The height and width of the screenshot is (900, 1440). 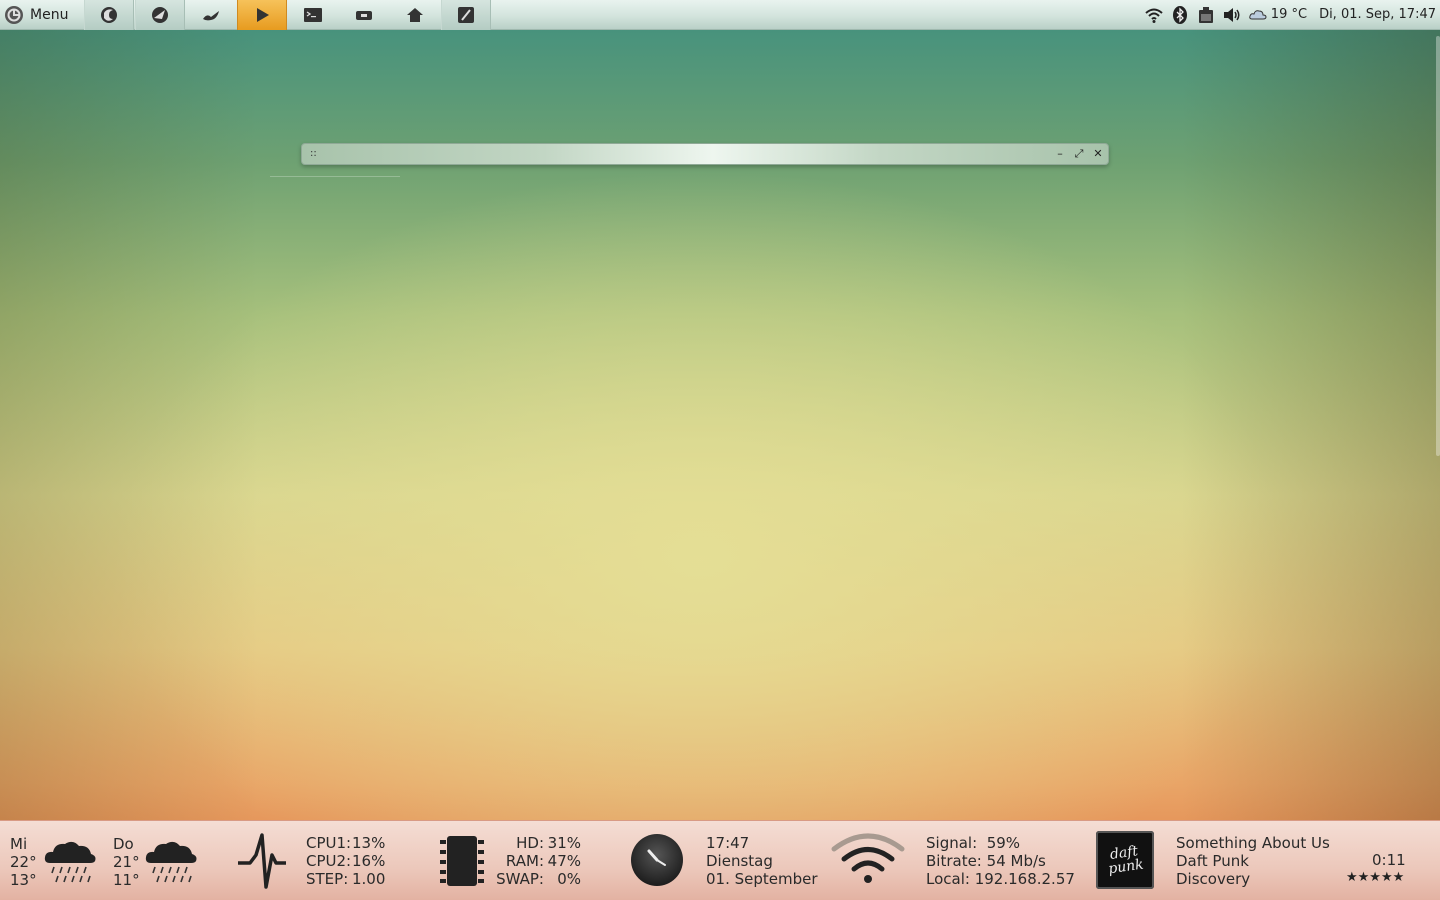 I want to click on weather-day1-low: 13°, so click(x=23, y=880).